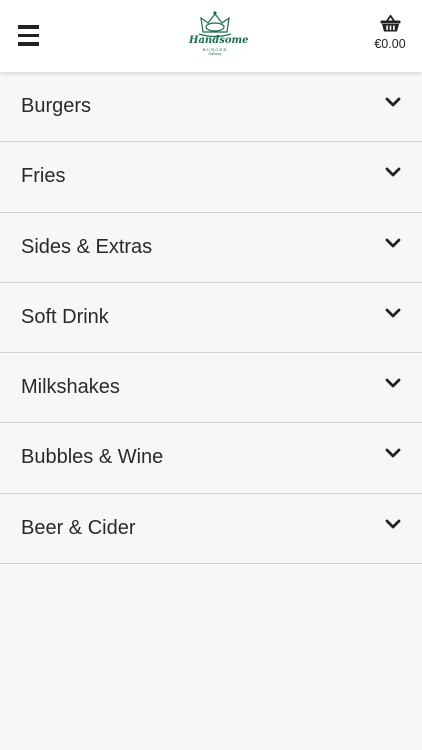 The image size is (422, 750). Describe the element at coordinates (211, 177) in the screenshot. I see `category-item-fries: Fries` at that location.